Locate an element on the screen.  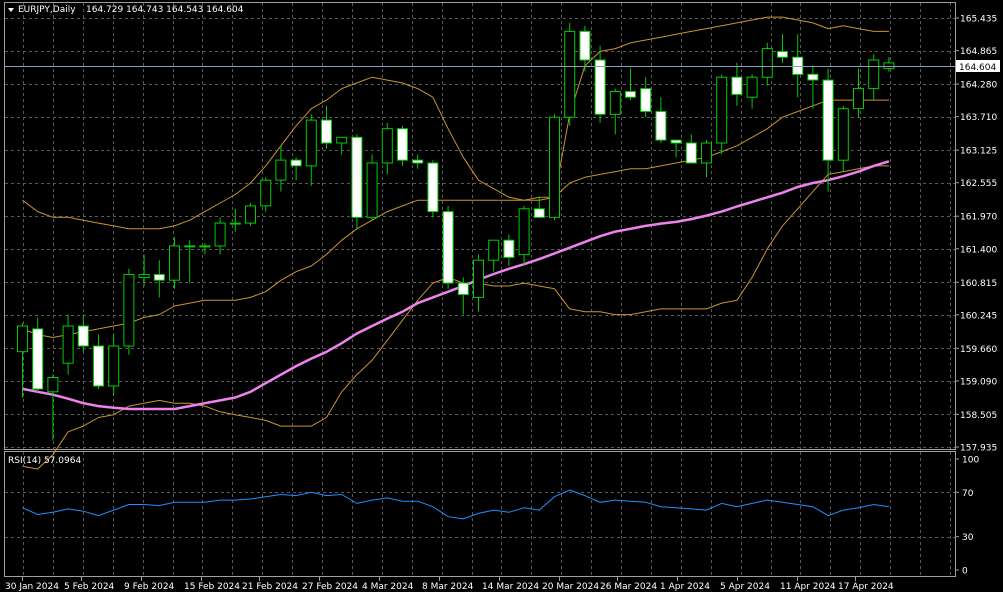
price-tick-label: 160.815 is located at coordinates (978, 284).